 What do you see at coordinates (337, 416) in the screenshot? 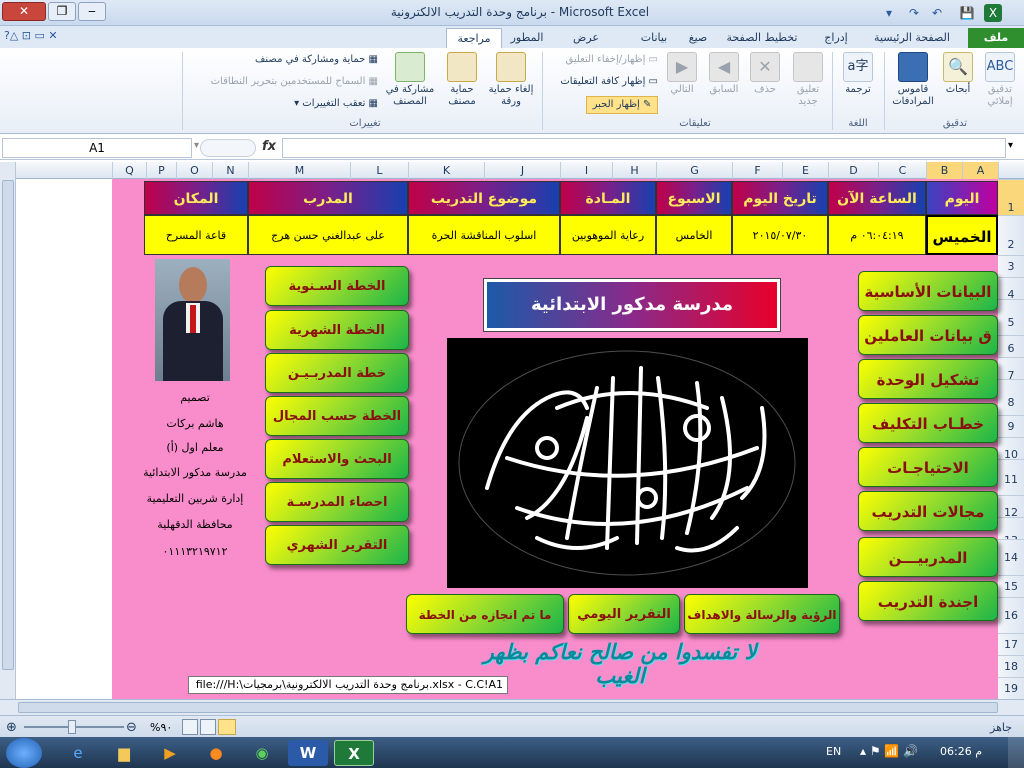
I see `plan-by-field-button: الخطة حسب المجال` at bounding box center [337, 416].